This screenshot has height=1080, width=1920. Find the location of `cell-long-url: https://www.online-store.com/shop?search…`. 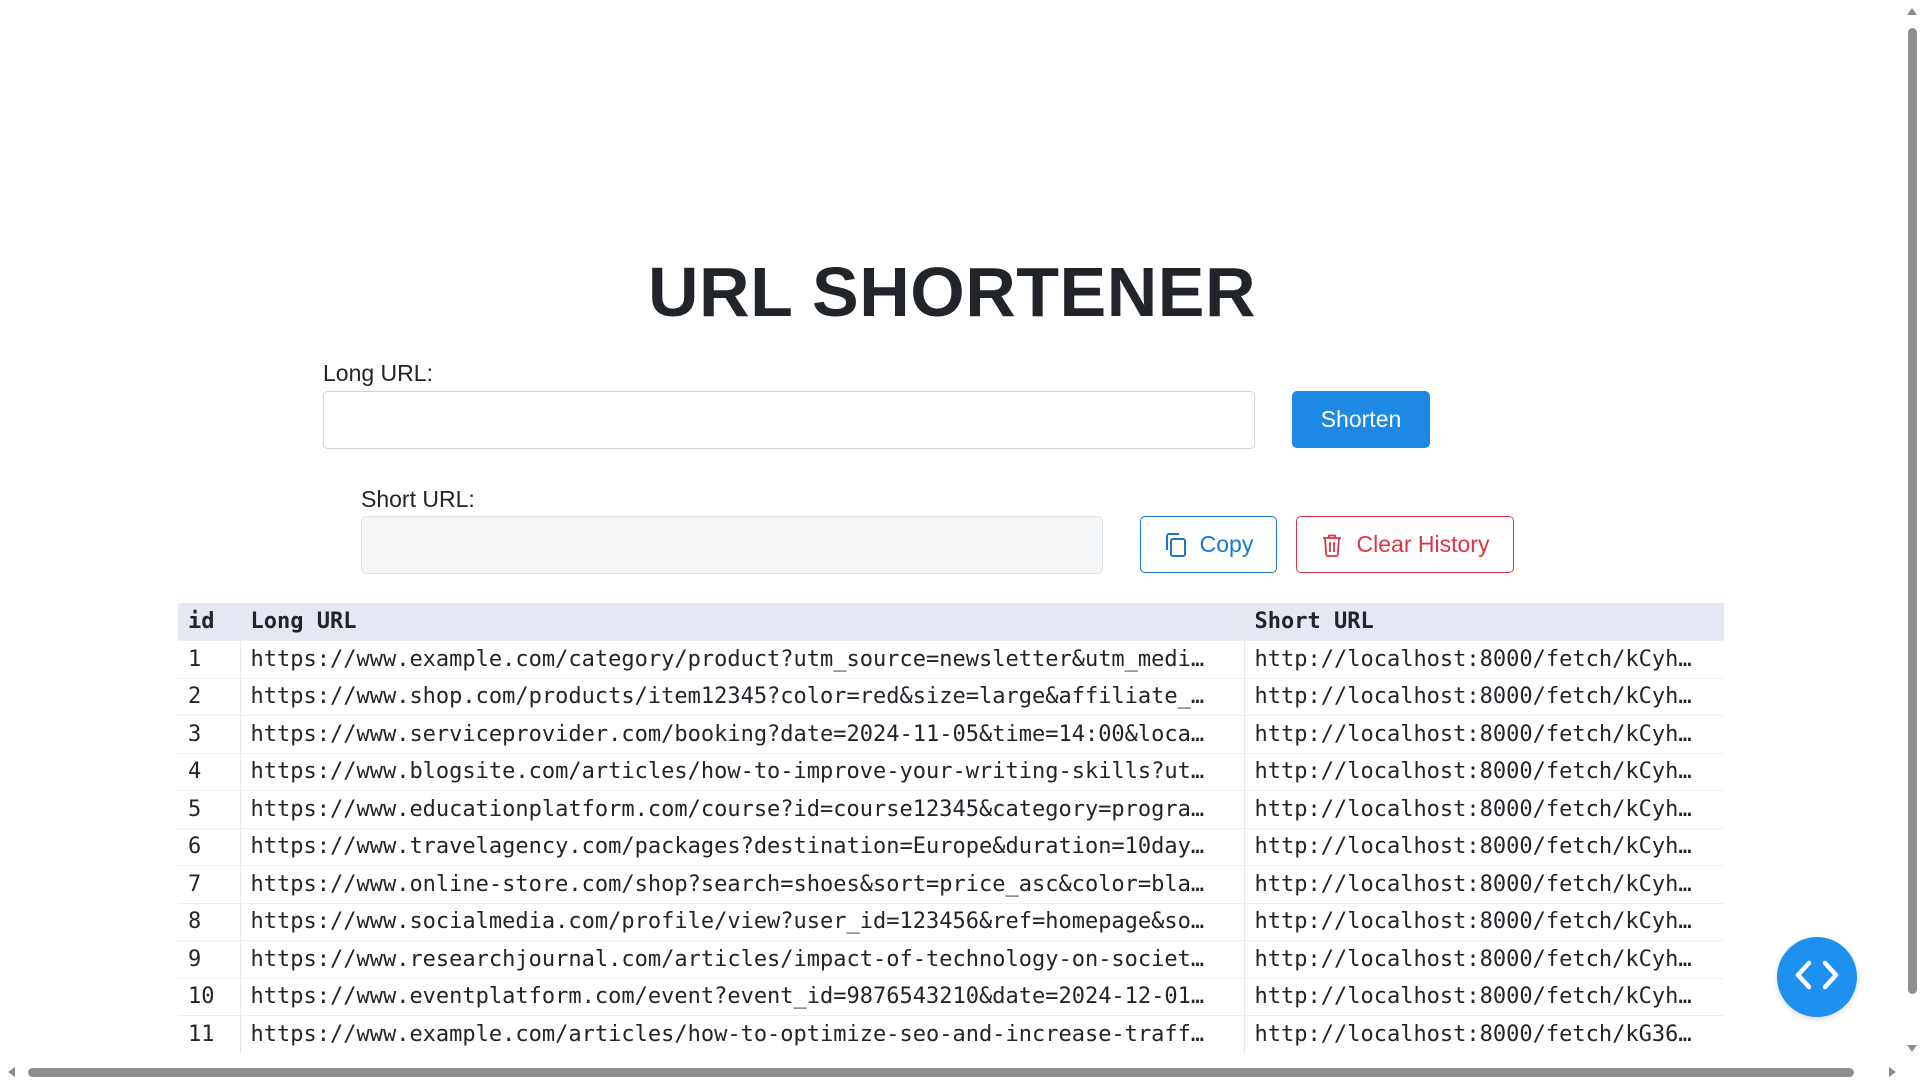

cell-long-url: https://www.online-store.com/shop?search… is located at coordinates (742, 884).